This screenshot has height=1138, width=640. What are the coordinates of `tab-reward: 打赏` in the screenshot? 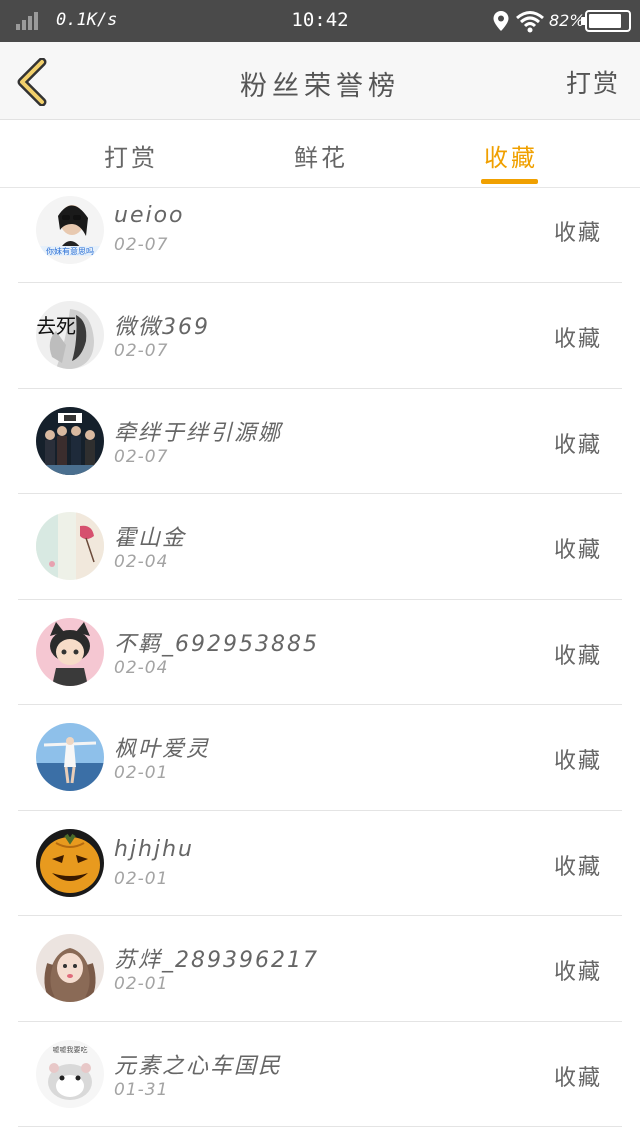 It's located at (131, 155).